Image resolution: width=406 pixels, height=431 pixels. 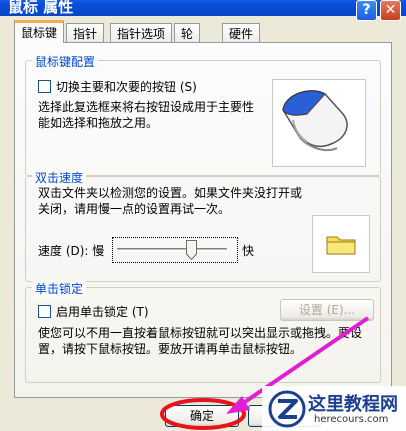 What do you see at coordinates (248, 251) in the screenshot?
I see `fast-label: 快` at bounding box center [248, 251].